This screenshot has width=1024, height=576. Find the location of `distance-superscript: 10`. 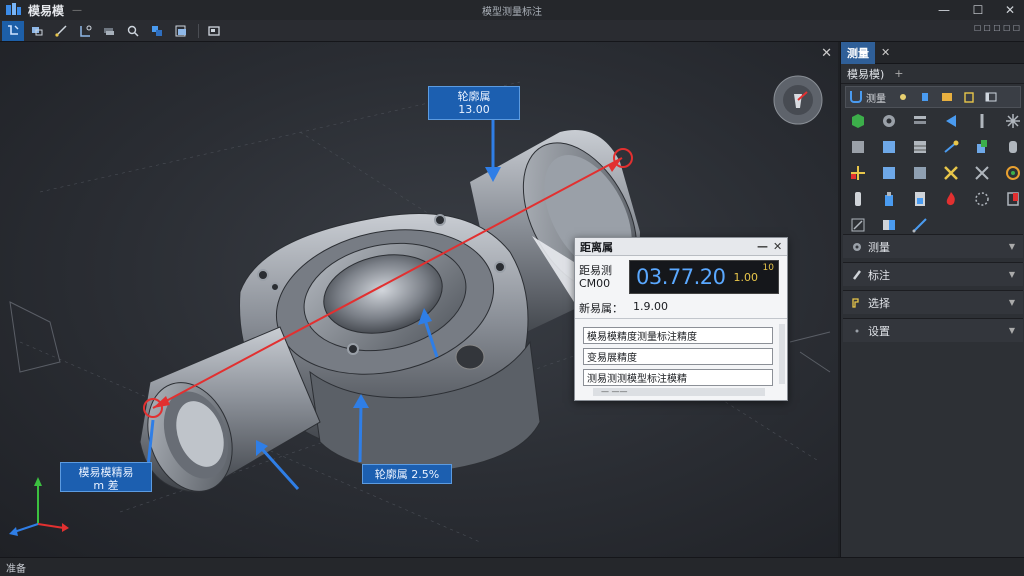

distance-superscript: 10 is located at coordinates (768, 268).